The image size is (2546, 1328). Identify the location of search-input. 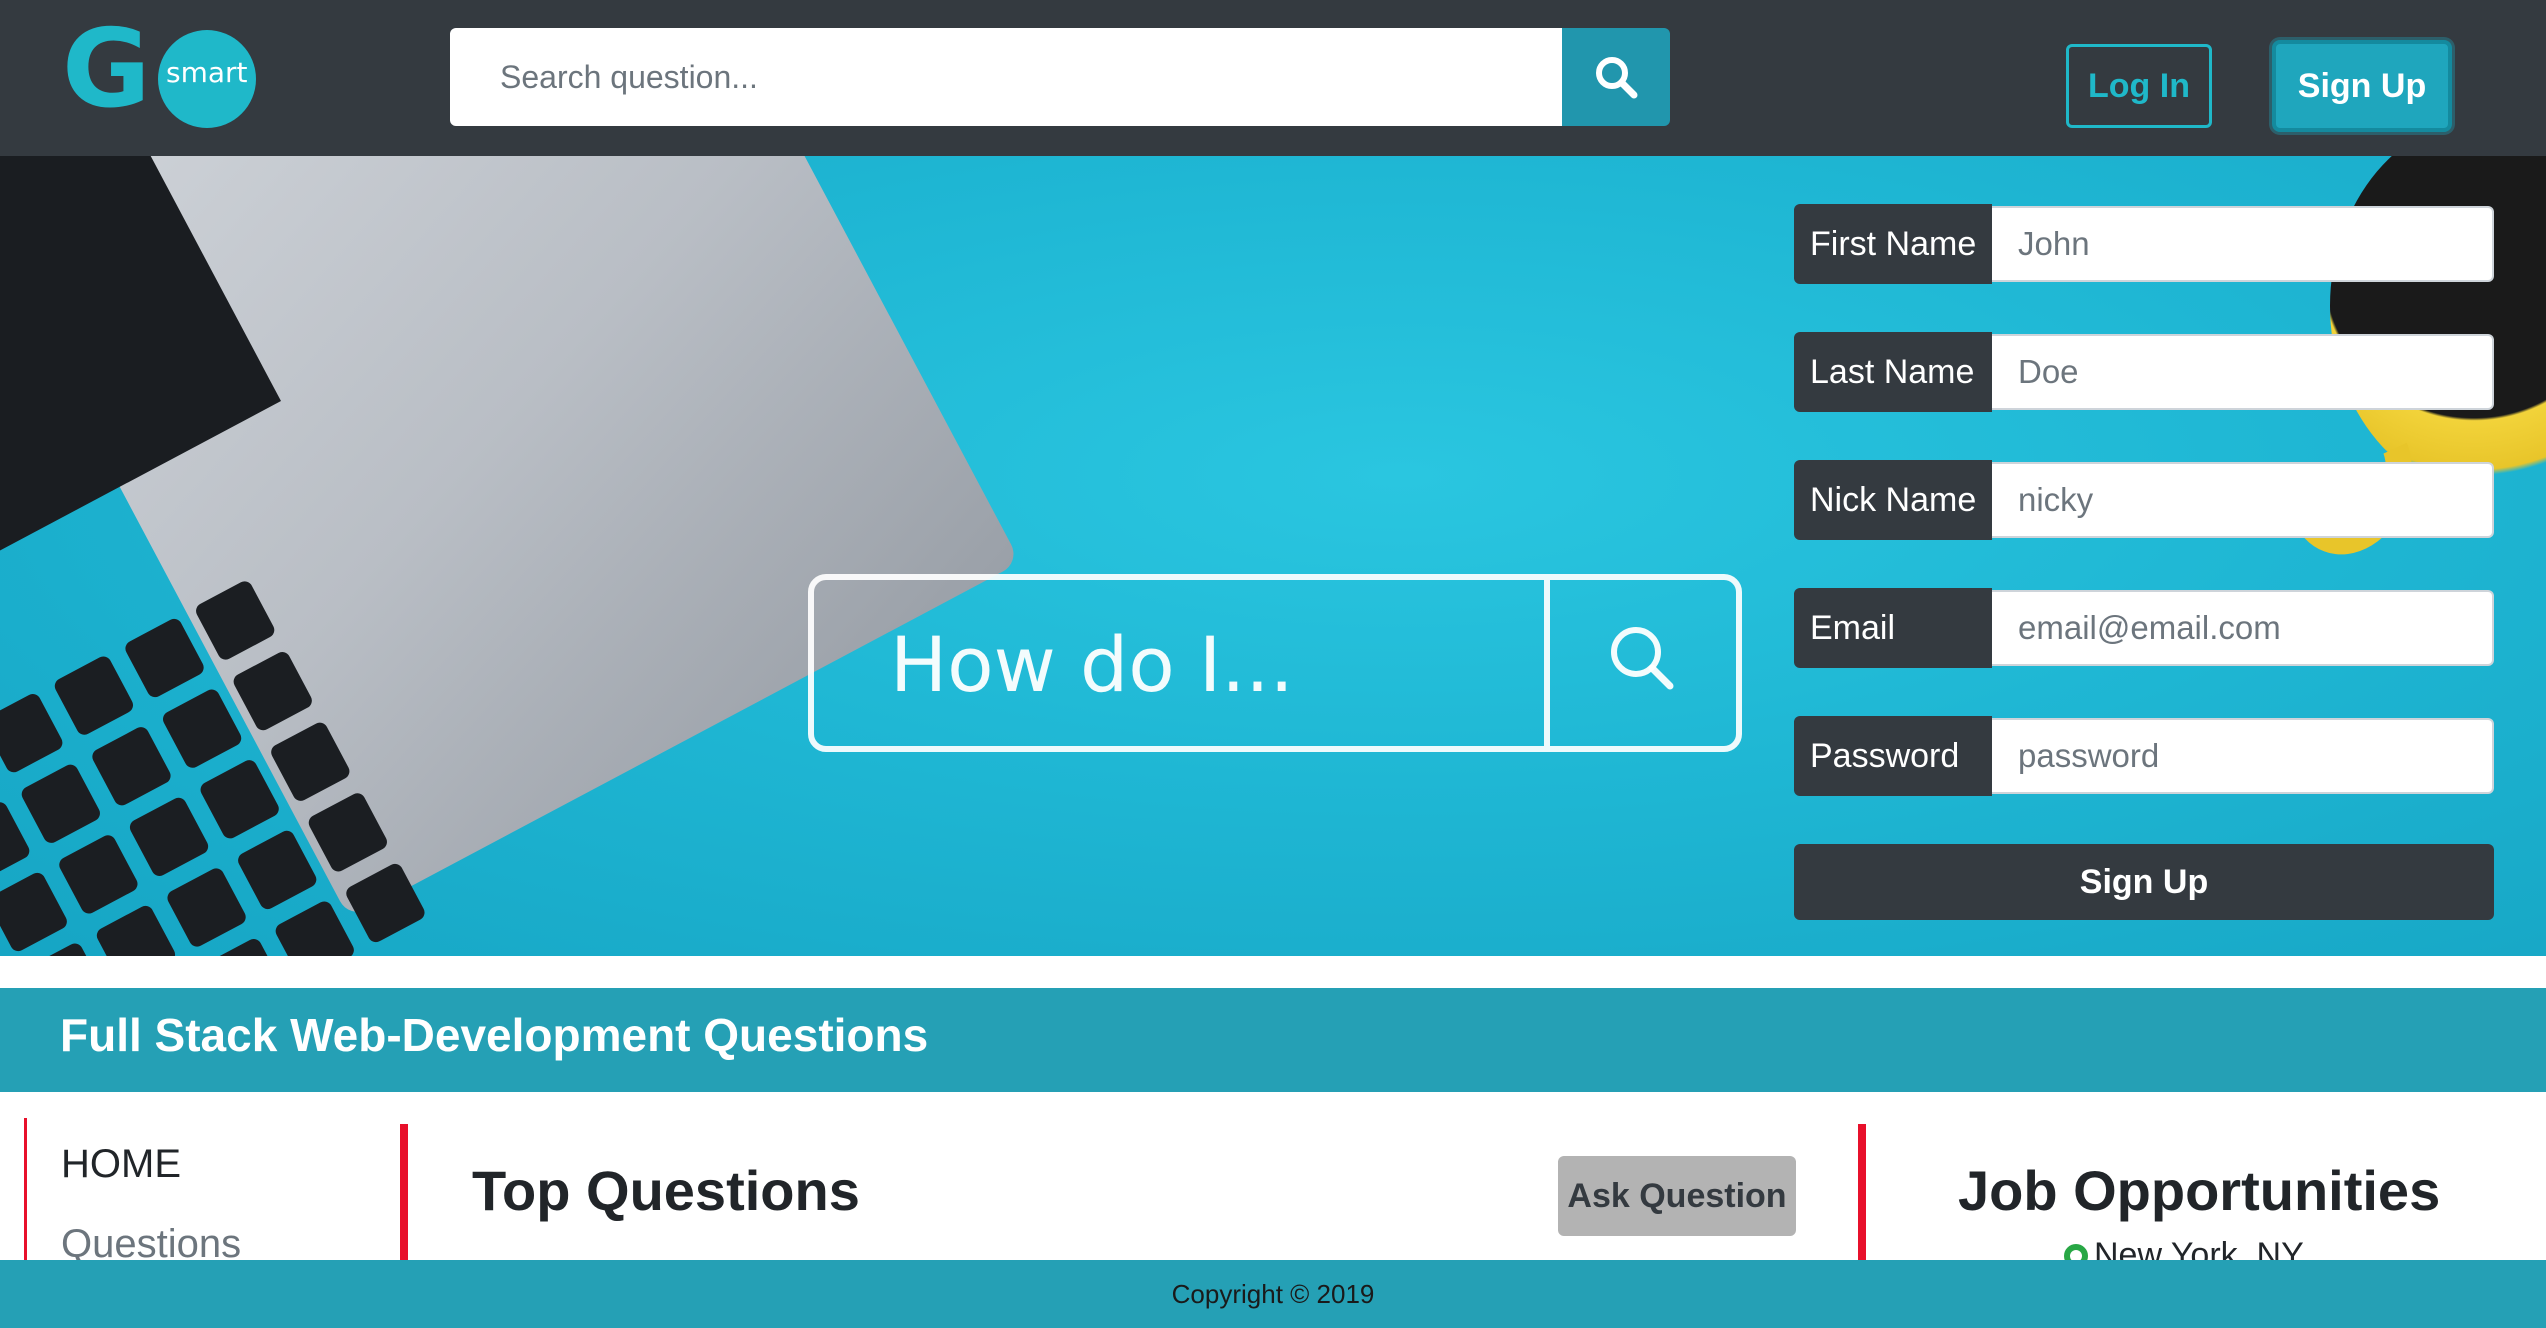
(1006, 77).